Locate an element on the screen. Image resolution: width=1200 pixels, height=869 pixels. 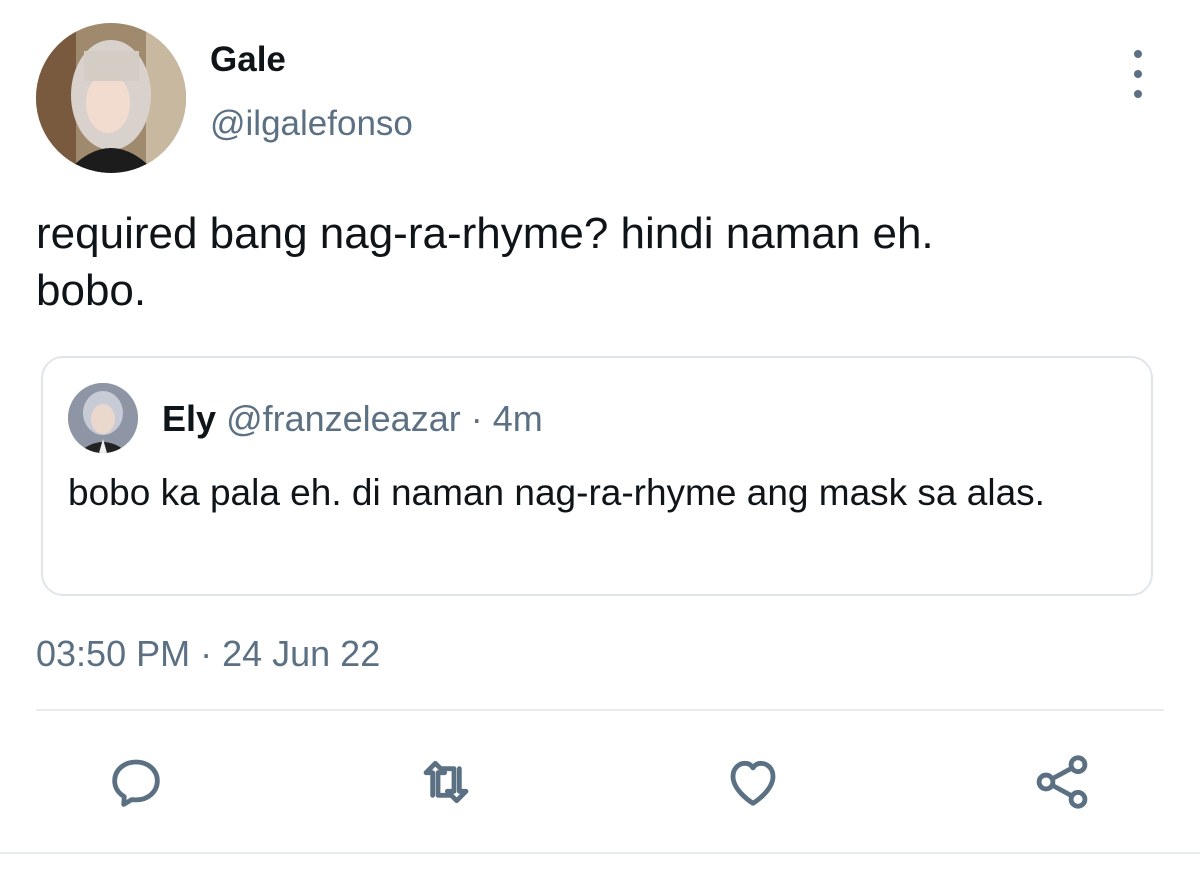
bottom-divider is located at coordinates (600, 853).